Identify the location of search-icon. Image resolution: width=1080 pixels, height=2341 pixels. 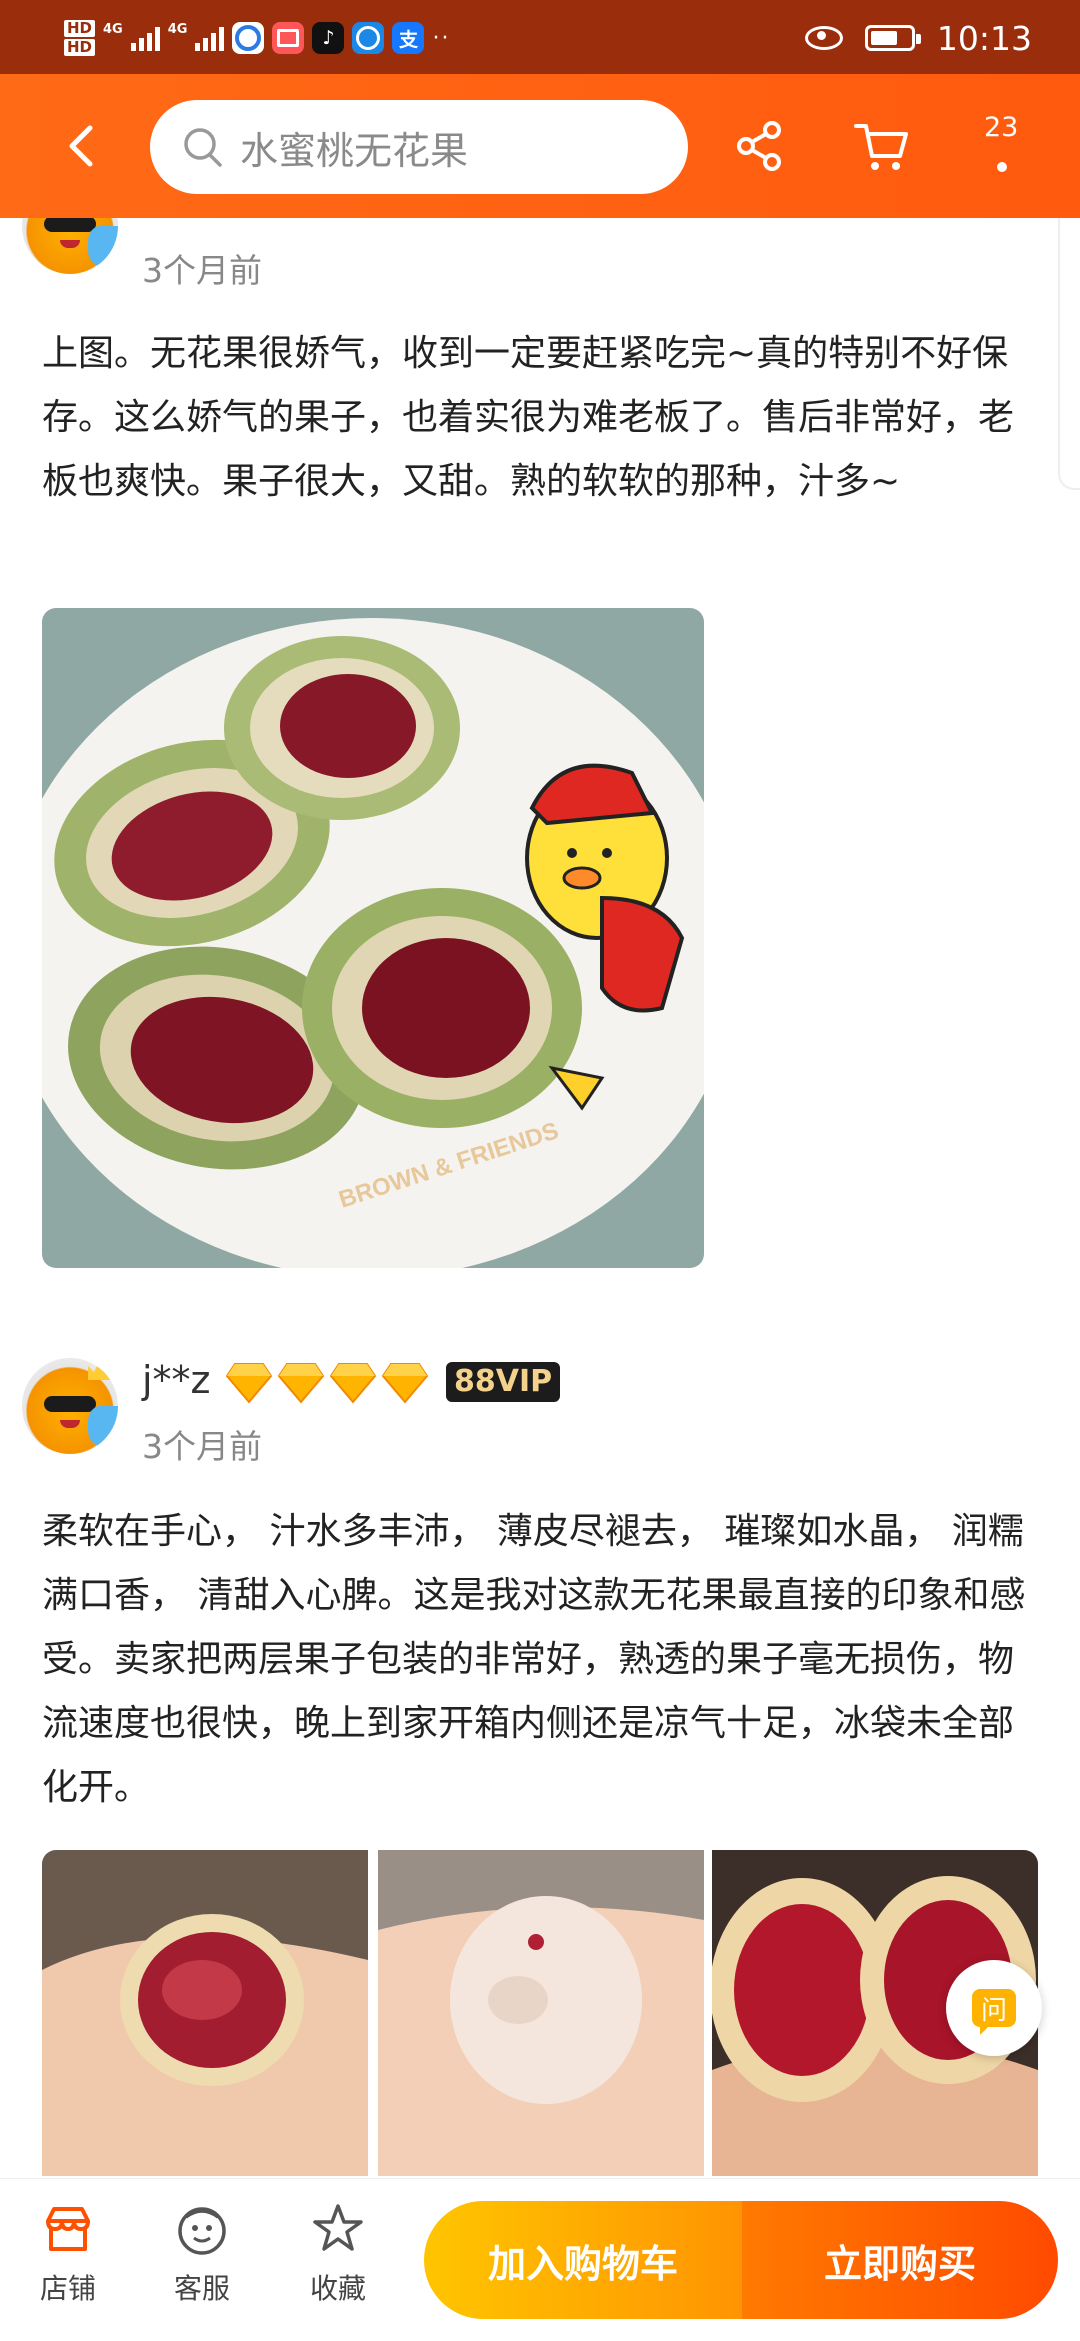
(203, 147).